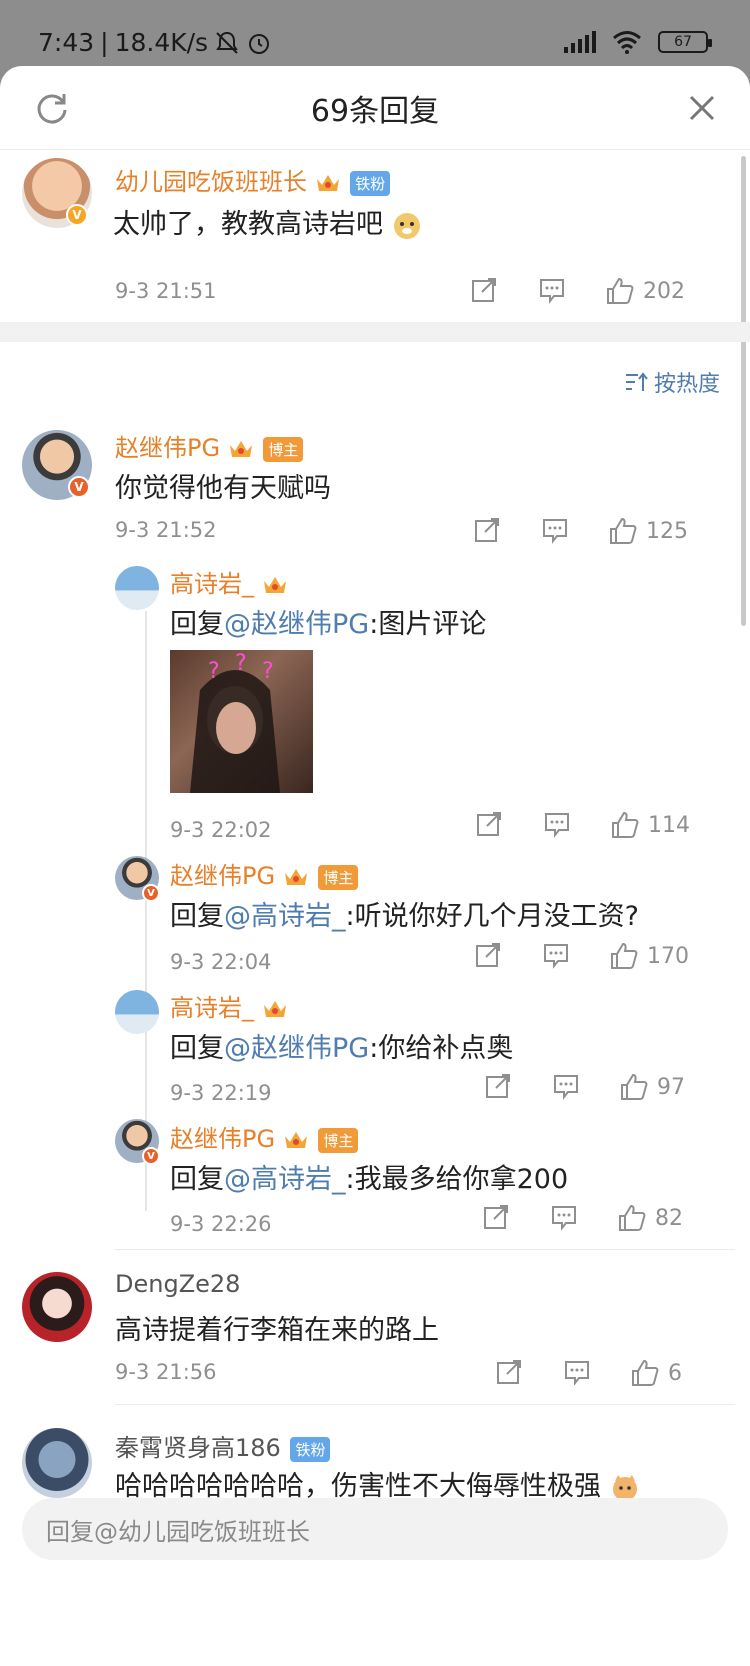 The height and width of the screenshot is (1666, 750). Describe the element at coordinates (267, 221) in the screenshot. I see `comment-text: 太帅了，教教高诗岩吧` at that location.